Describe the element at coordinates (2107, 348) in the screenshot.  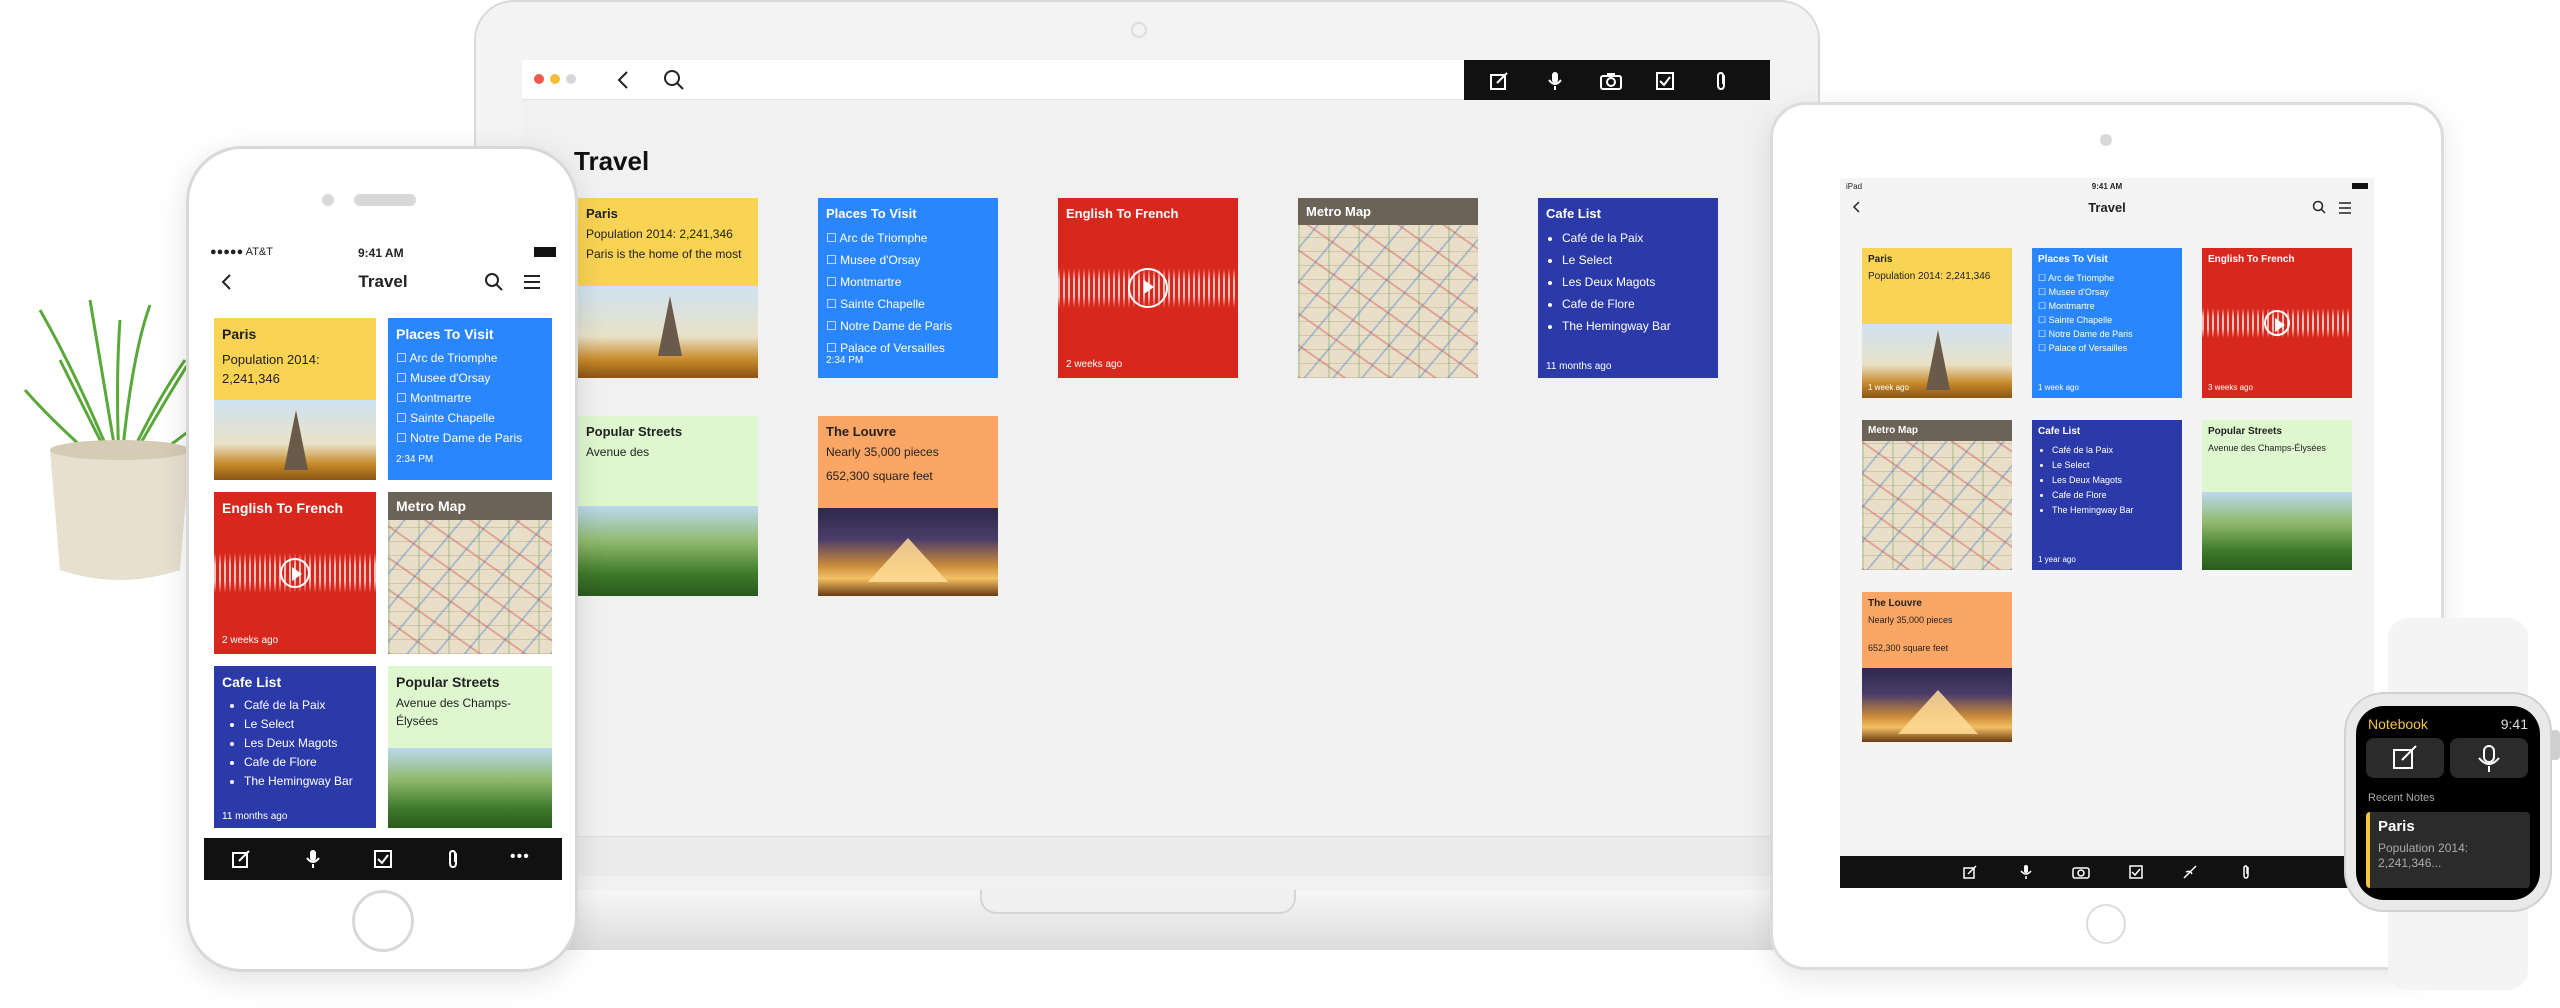
I see `checklist-item: ☐ Palace of Versailles` at that location.